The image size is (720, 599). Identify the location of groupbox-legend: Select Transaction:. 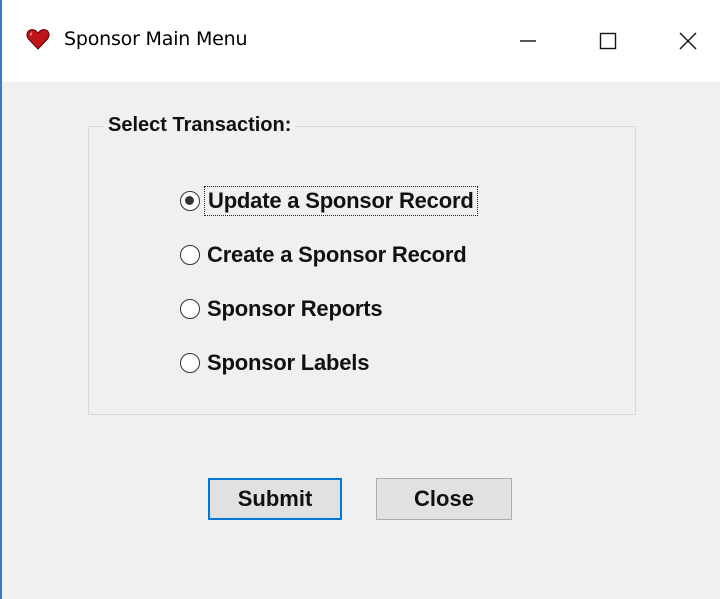
(200, 125).